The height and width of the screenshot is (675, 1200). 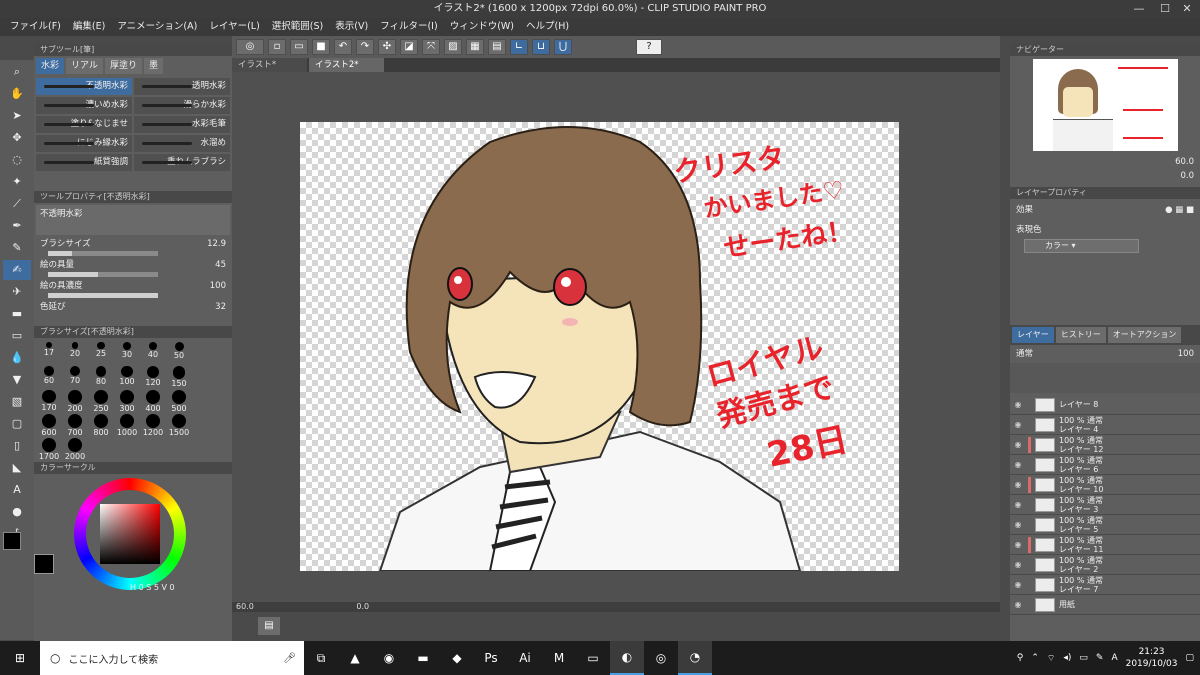 I want to click on ruler-icon: ▤, so click(x=497, y=47).